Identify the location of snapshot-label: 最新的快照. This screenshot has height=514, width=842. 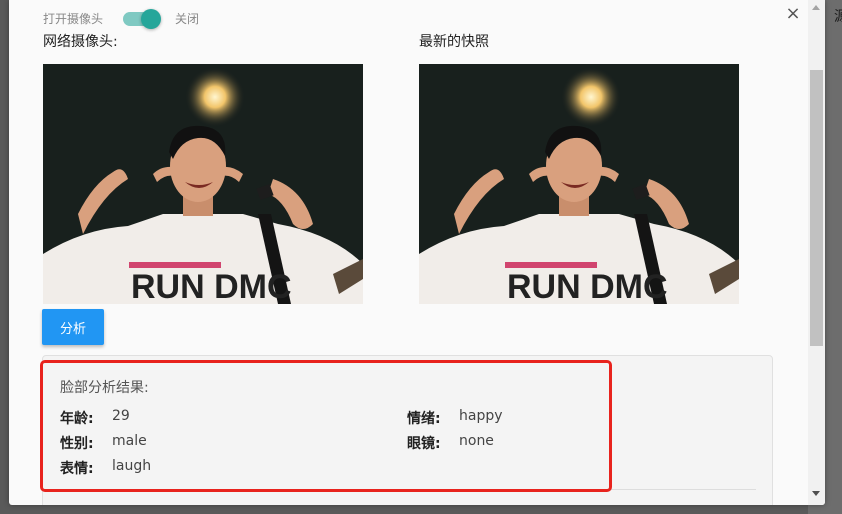
(454, 42).